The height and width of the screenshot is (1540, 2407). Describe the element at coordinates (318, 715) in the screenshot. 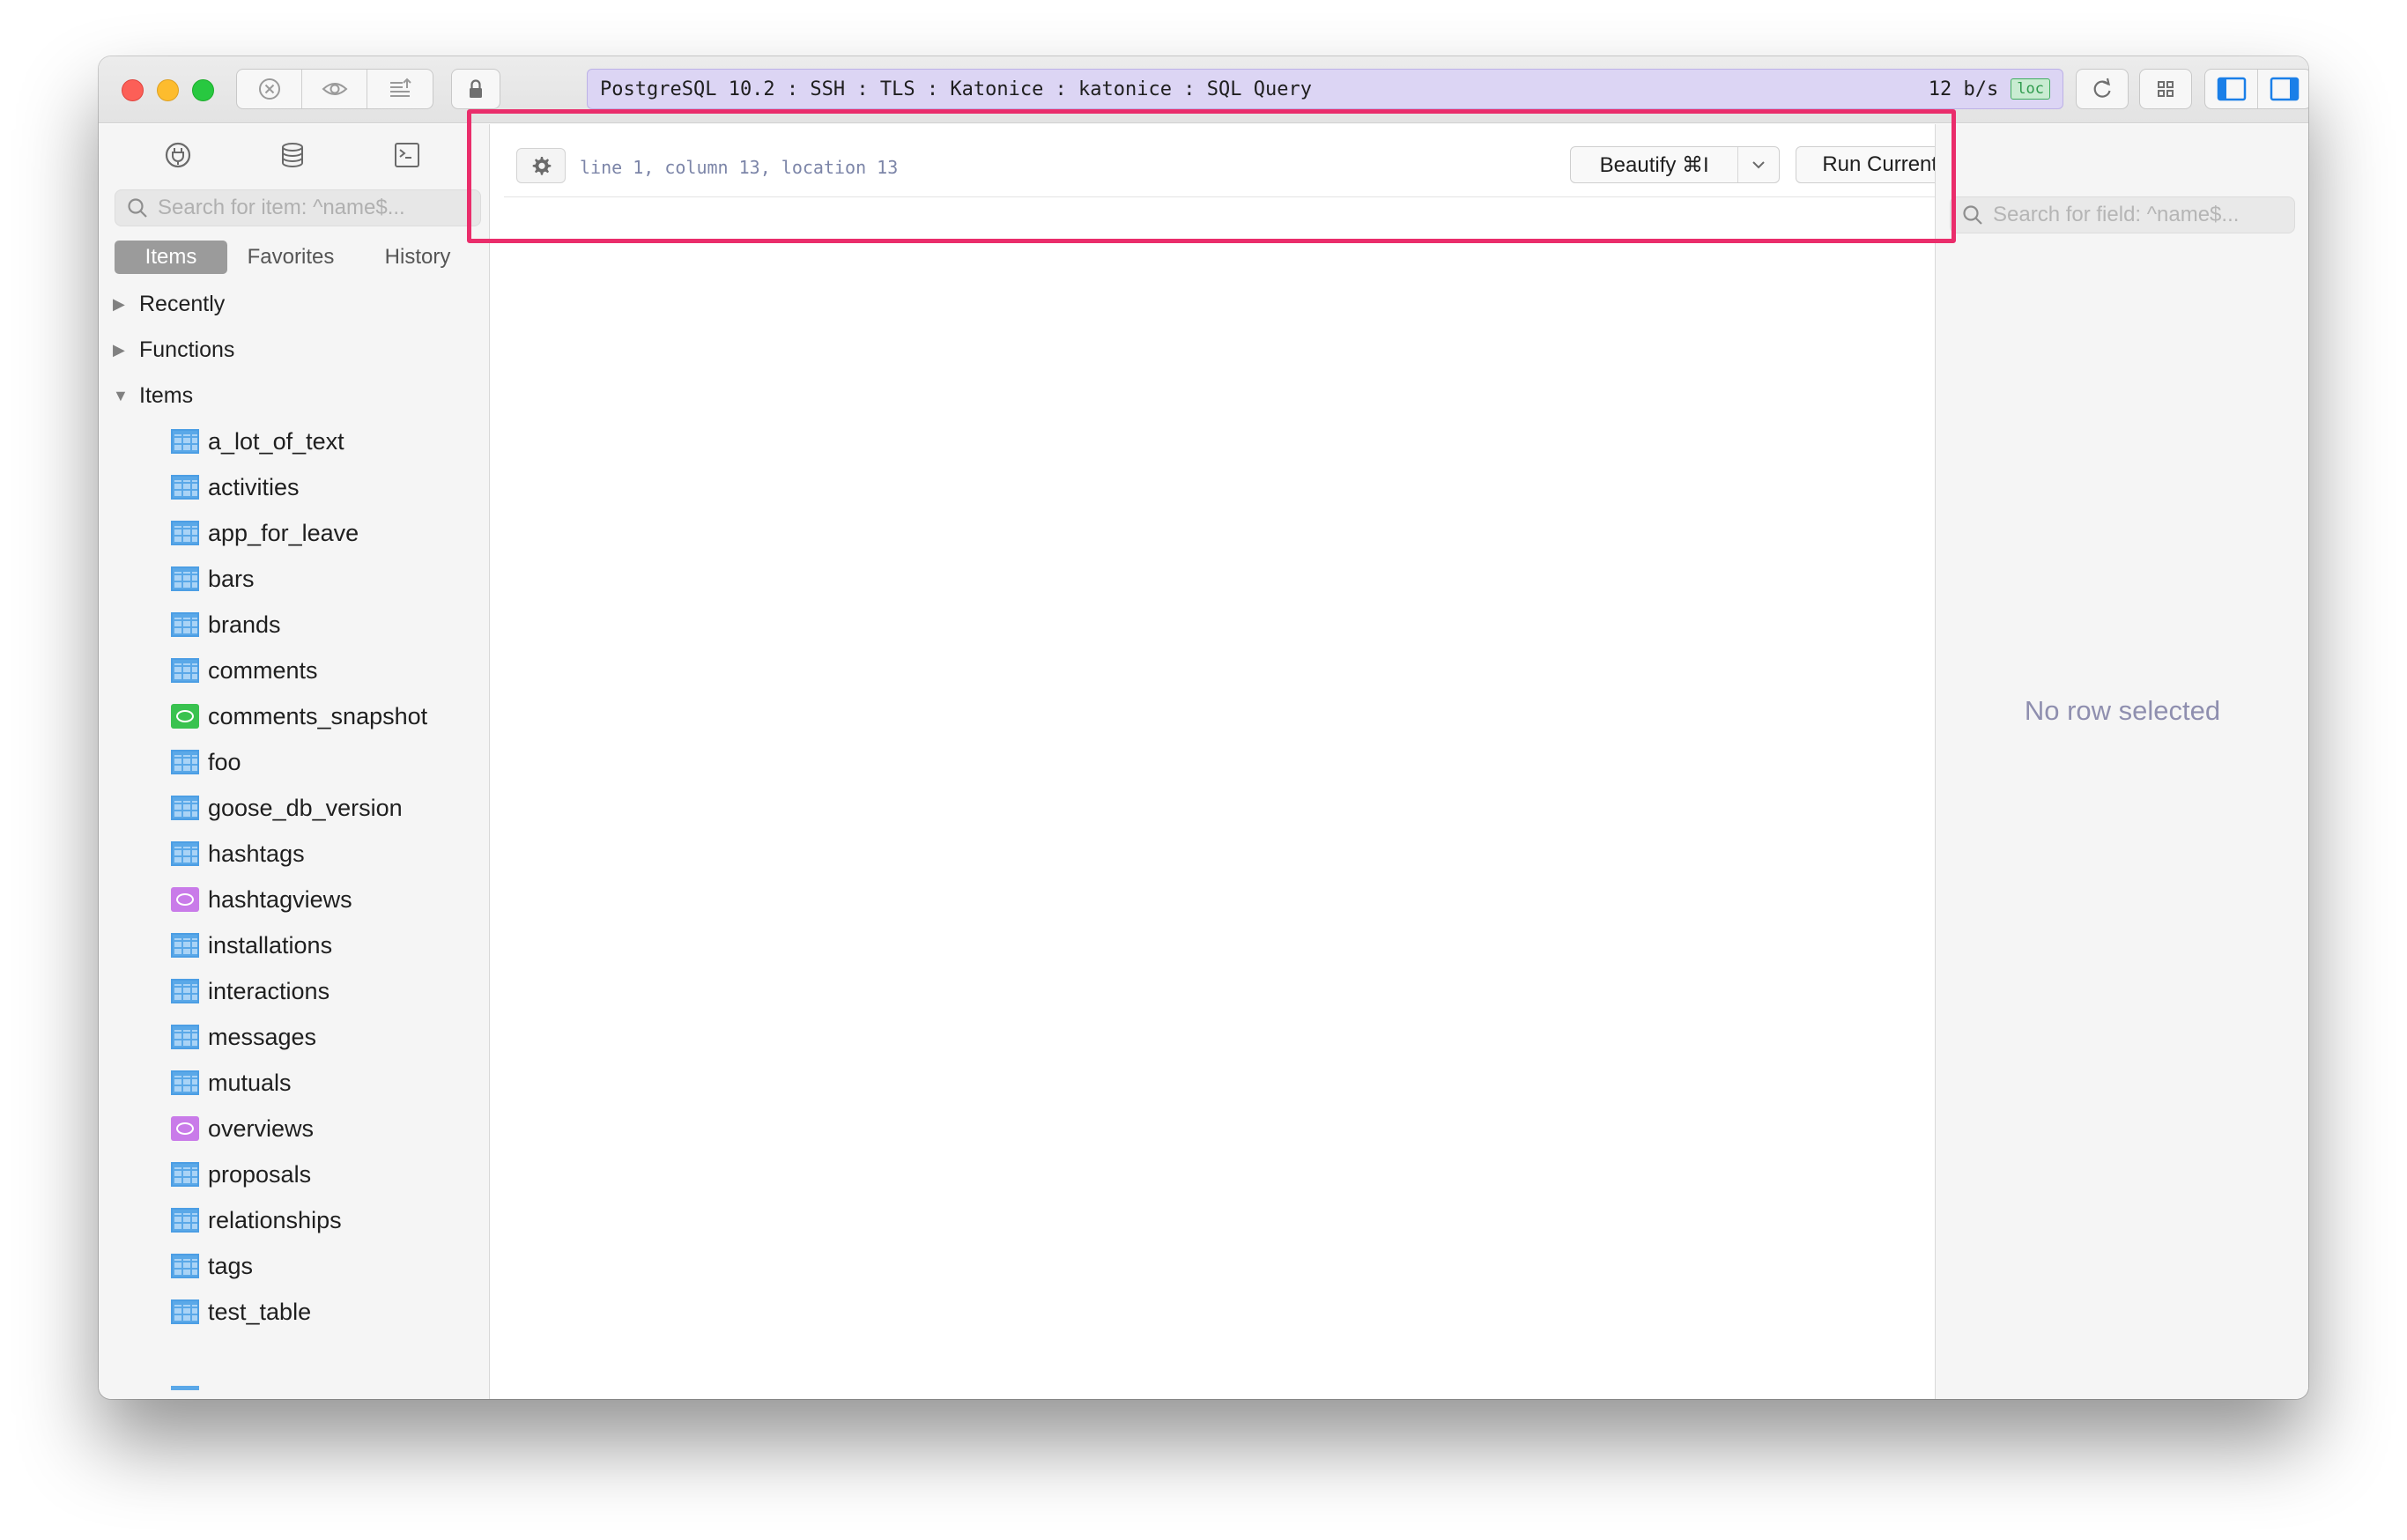

I see `item-label: comments_snapshot` at that location.